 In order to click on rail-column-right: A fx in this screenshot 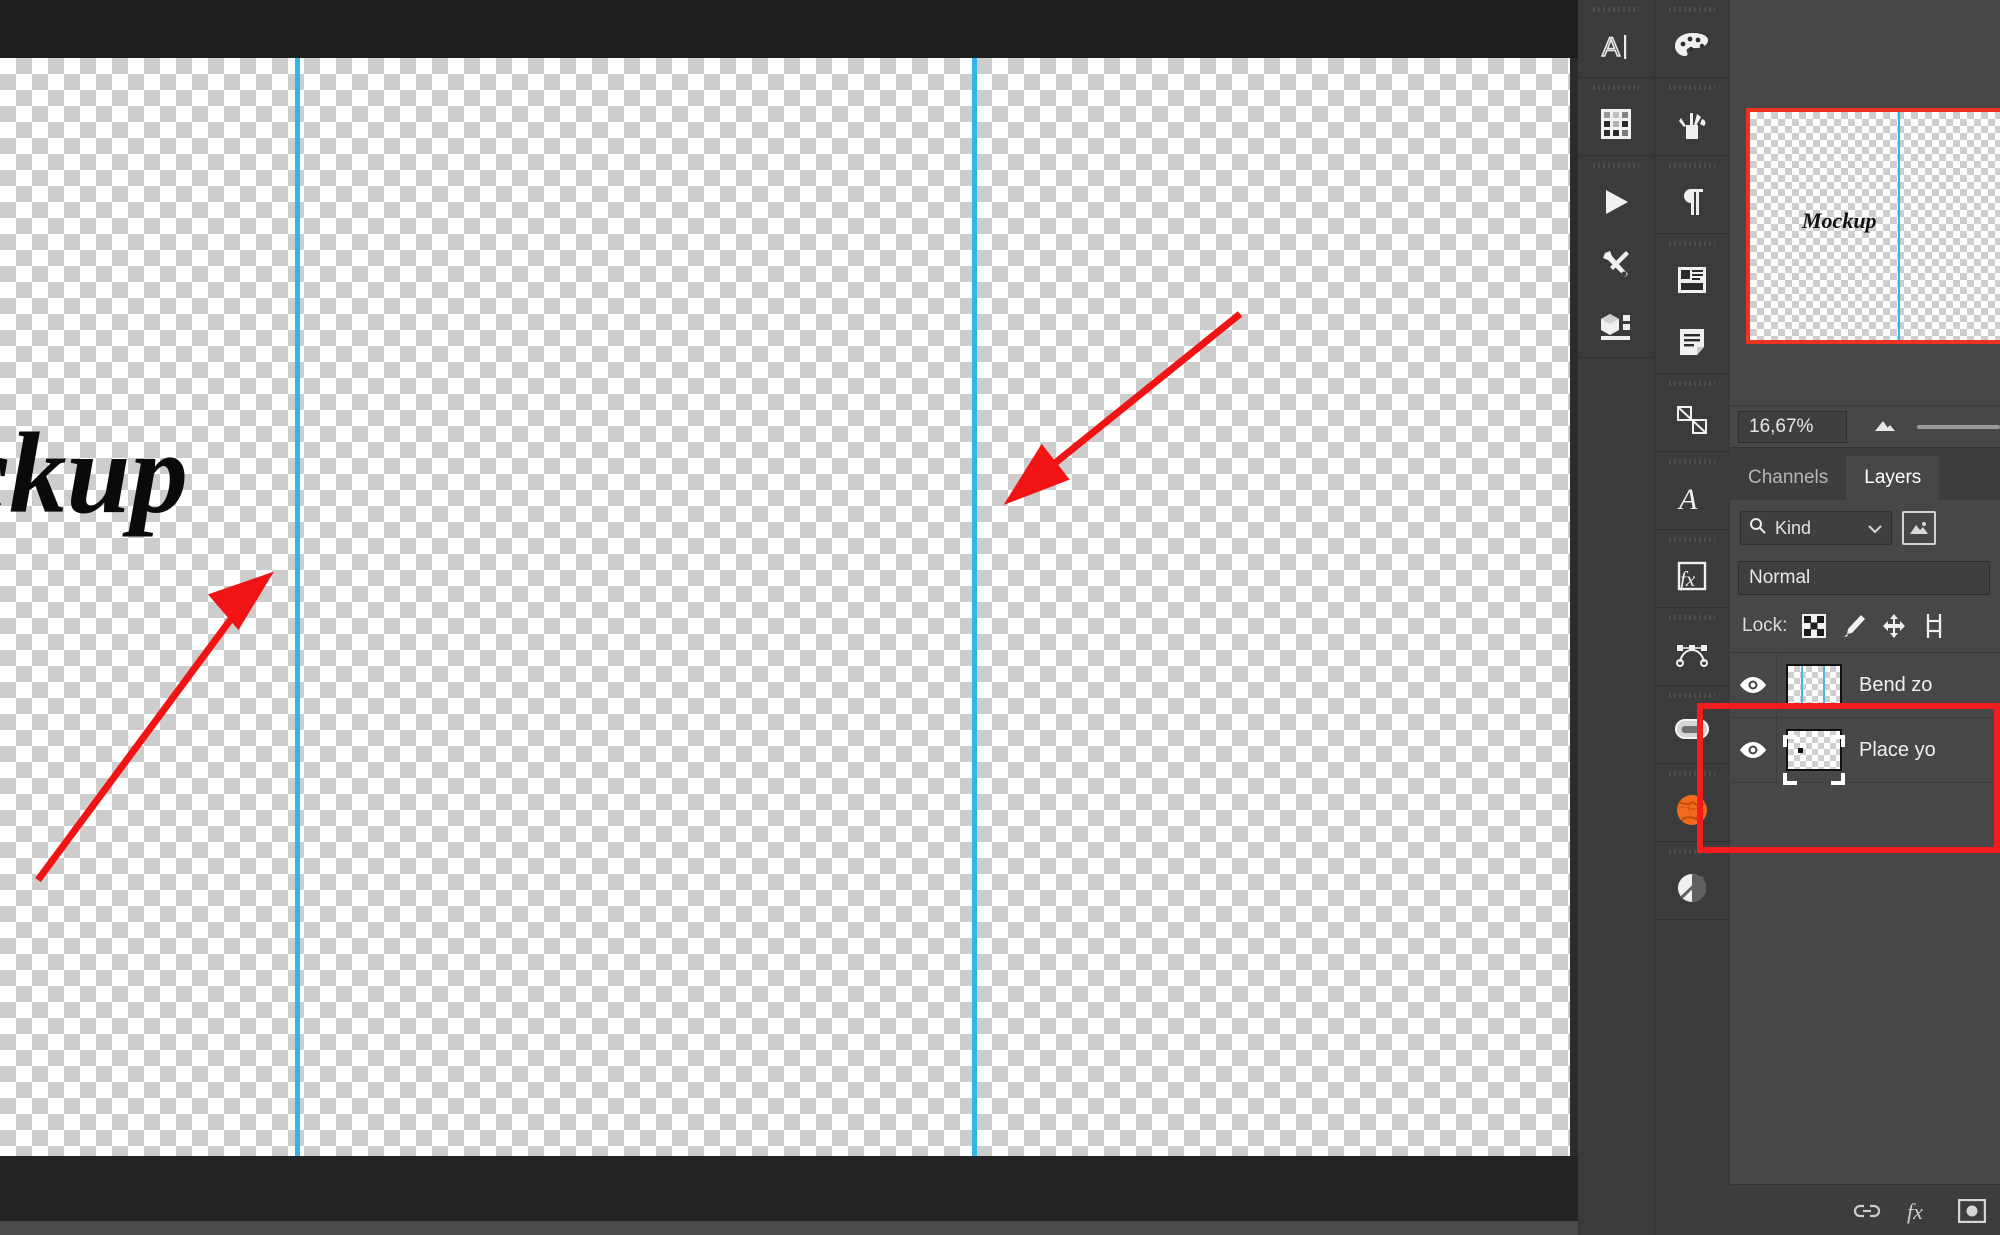, I will do `click(1692, 617)`.